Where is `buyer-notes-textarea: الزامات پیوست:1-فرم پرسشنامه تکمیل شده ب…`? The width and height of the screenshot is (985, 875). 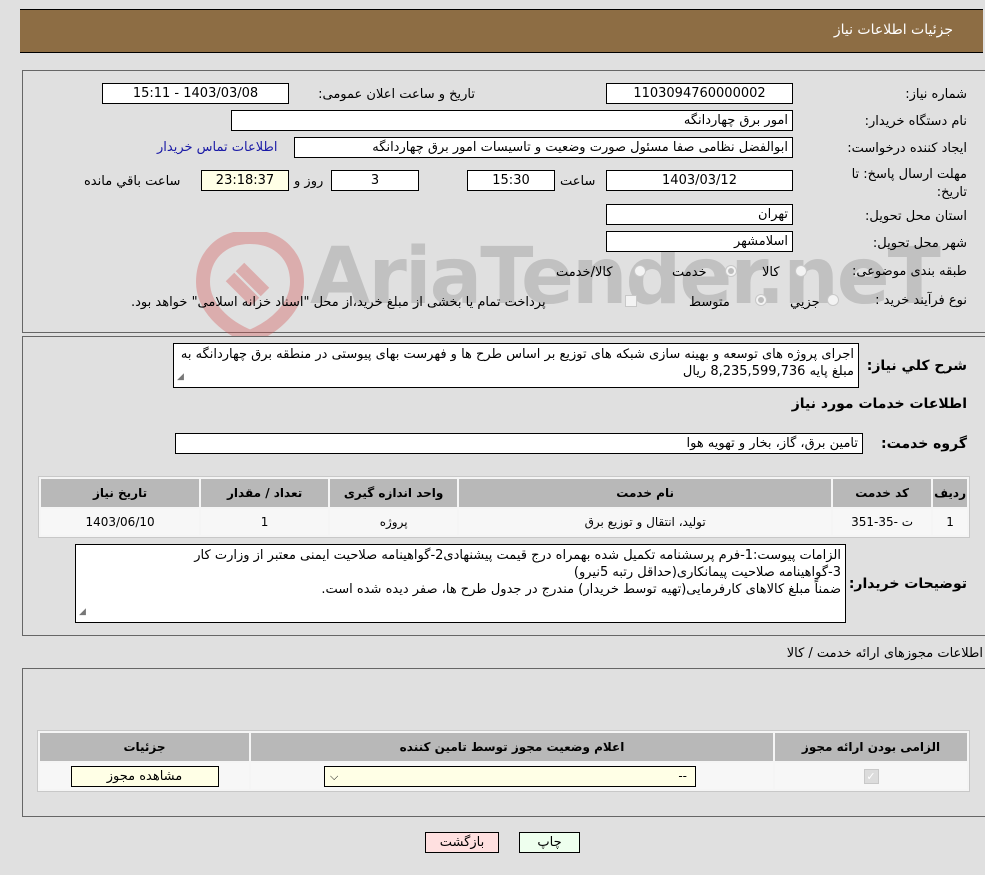
buyer-notes-textarea: الزامات پیوست:1-فرم پرسشنامه تکمیل شده ب… is located at coordinates (460, 583).